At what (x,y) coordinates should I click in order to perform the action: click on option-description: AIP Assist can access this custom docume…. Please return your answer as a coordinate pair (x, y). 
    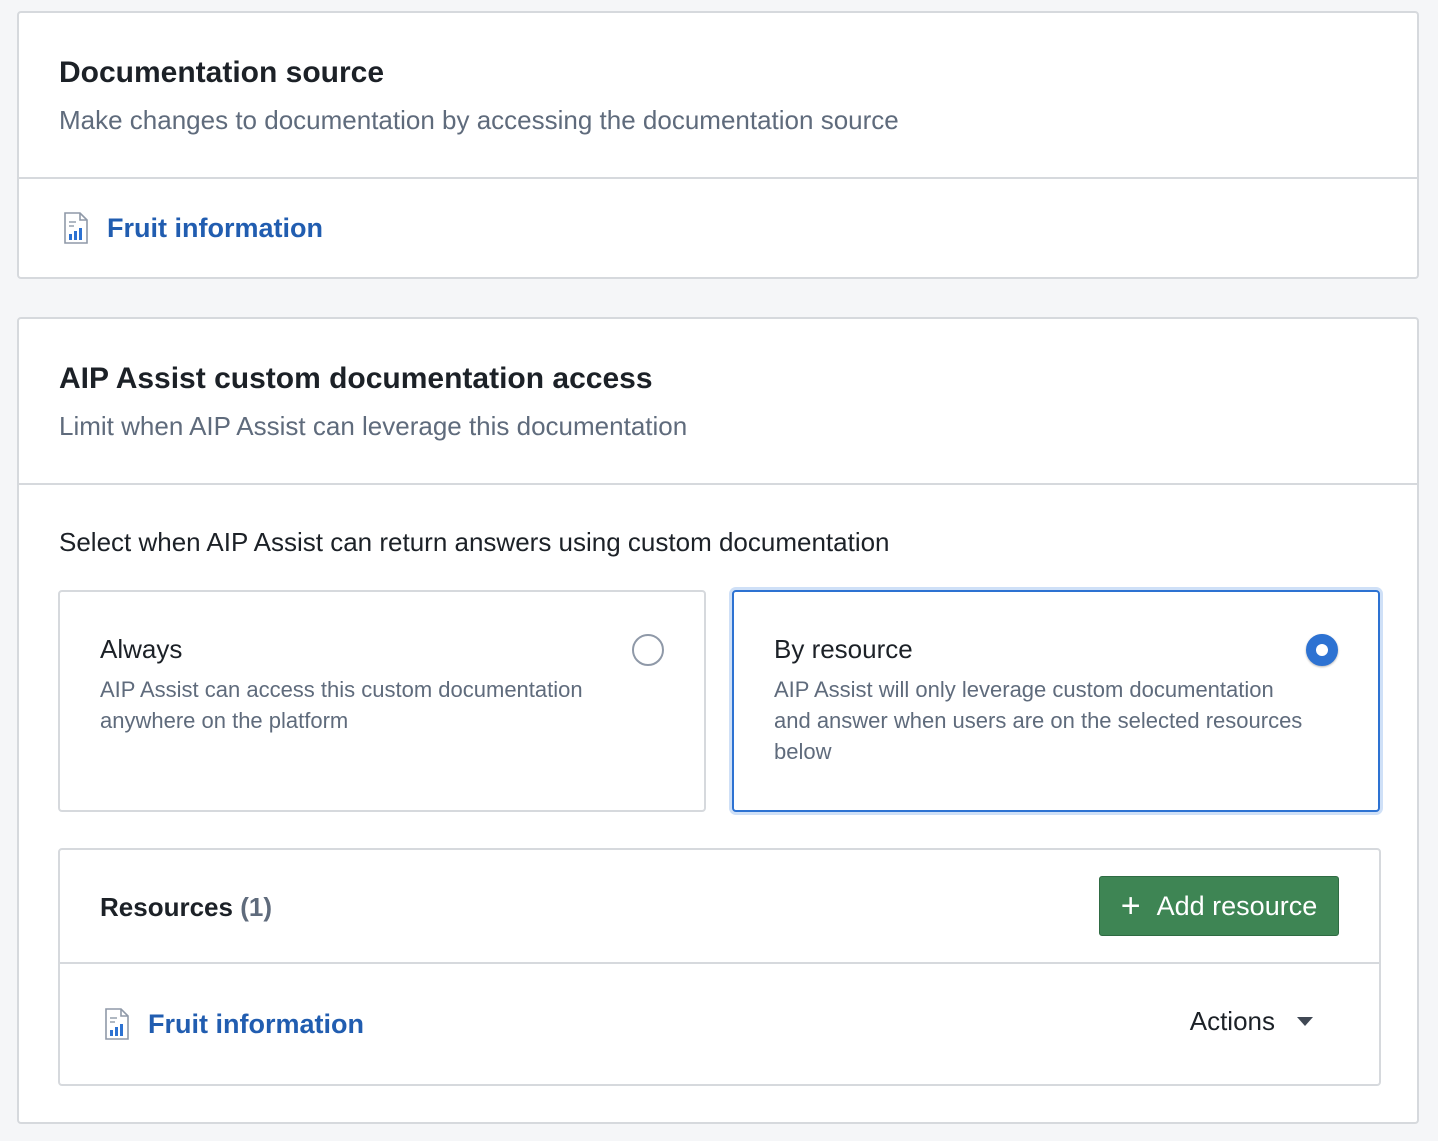
    Looking at the image, I should click on (341, 705).